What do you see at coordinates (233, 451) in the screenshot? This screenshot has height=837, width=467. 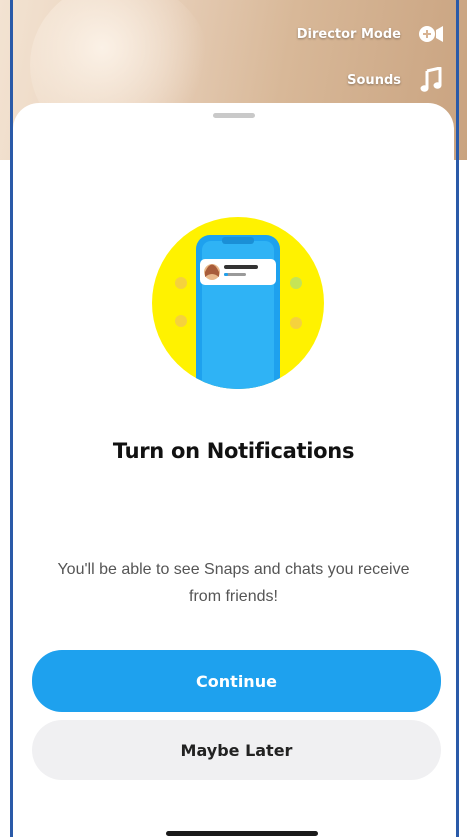 I see `sheet-title: Turn on Notifications` at bounding box center [233, 451].